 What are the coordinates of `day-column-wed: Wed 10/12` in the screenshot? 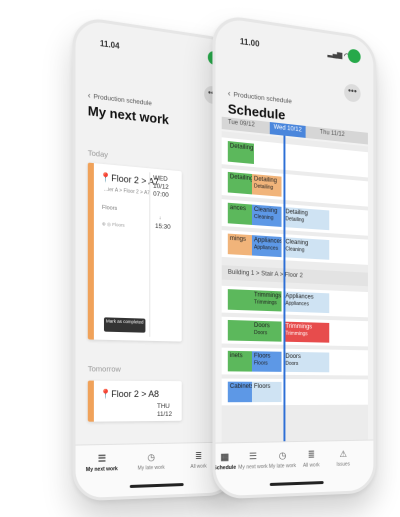 It's located at (287, 130).